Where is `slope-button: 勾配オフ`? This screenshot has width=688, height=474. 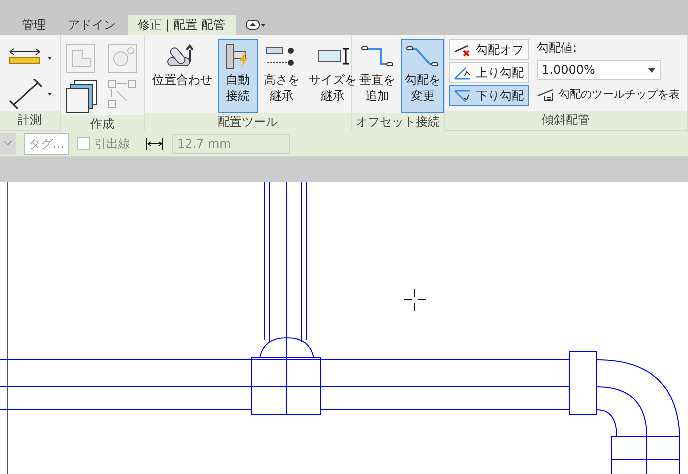 slope-button: 勾配オフ is located at coordinates (489, 49).